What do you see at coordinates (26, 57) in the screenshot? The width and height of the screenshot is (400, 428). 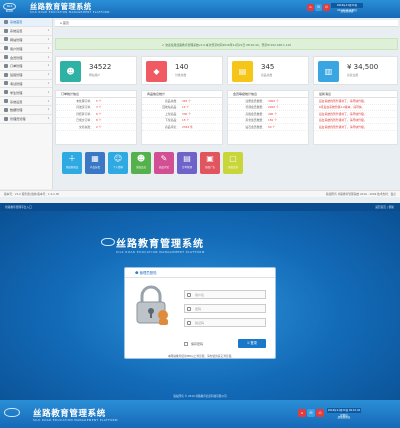 I see `sidebar-item-members: 会员管理 ▾` at bounding box center [26, 57].